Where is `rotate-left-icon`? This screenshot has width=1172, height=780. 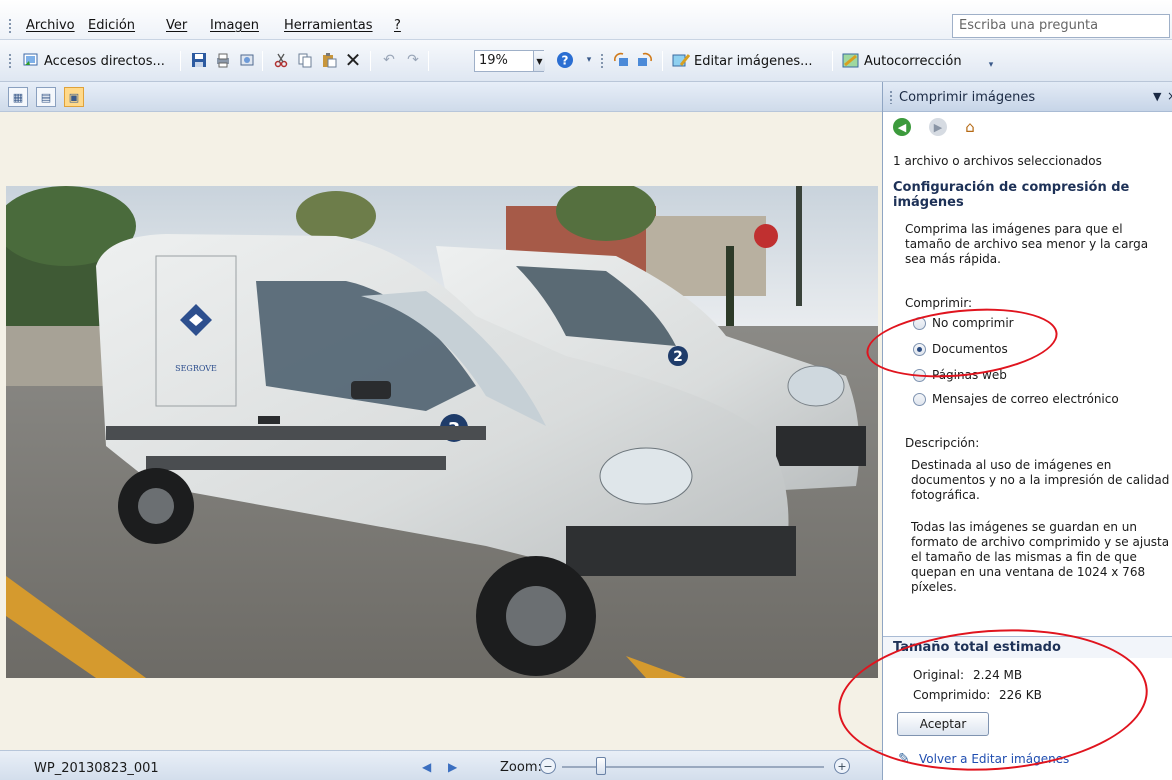
rotate-left-icon is located at coordinates (621, 60).